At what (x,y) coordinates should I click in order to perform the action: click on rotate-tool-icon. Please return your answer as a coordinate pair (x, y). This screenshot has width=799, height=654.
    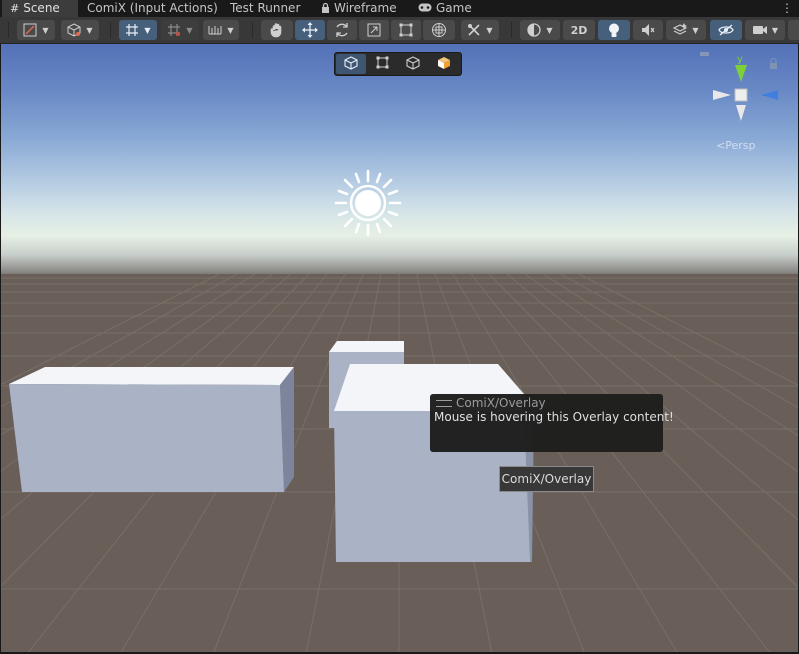
    Looking at the image, I should click on (342, 30).